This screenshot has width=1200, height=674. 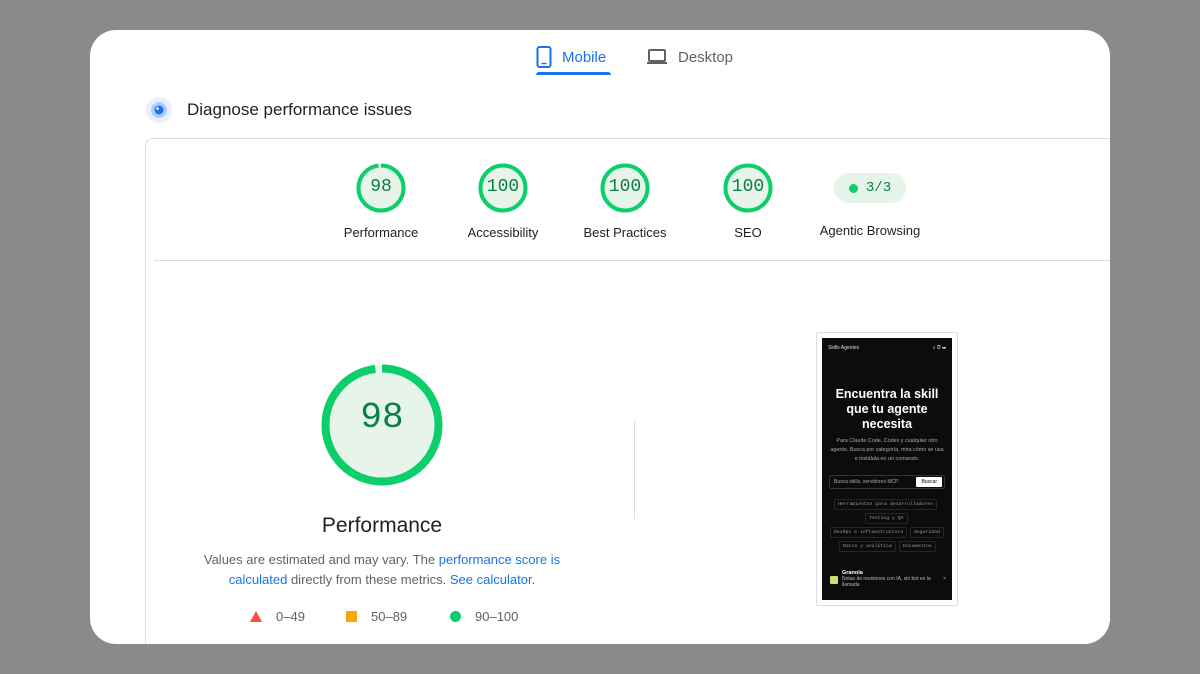 What do you see at coordinates (748, 201) in the screenshot?
I see `gauge-seo: 100 SEO` at bounding box center [748, 201].